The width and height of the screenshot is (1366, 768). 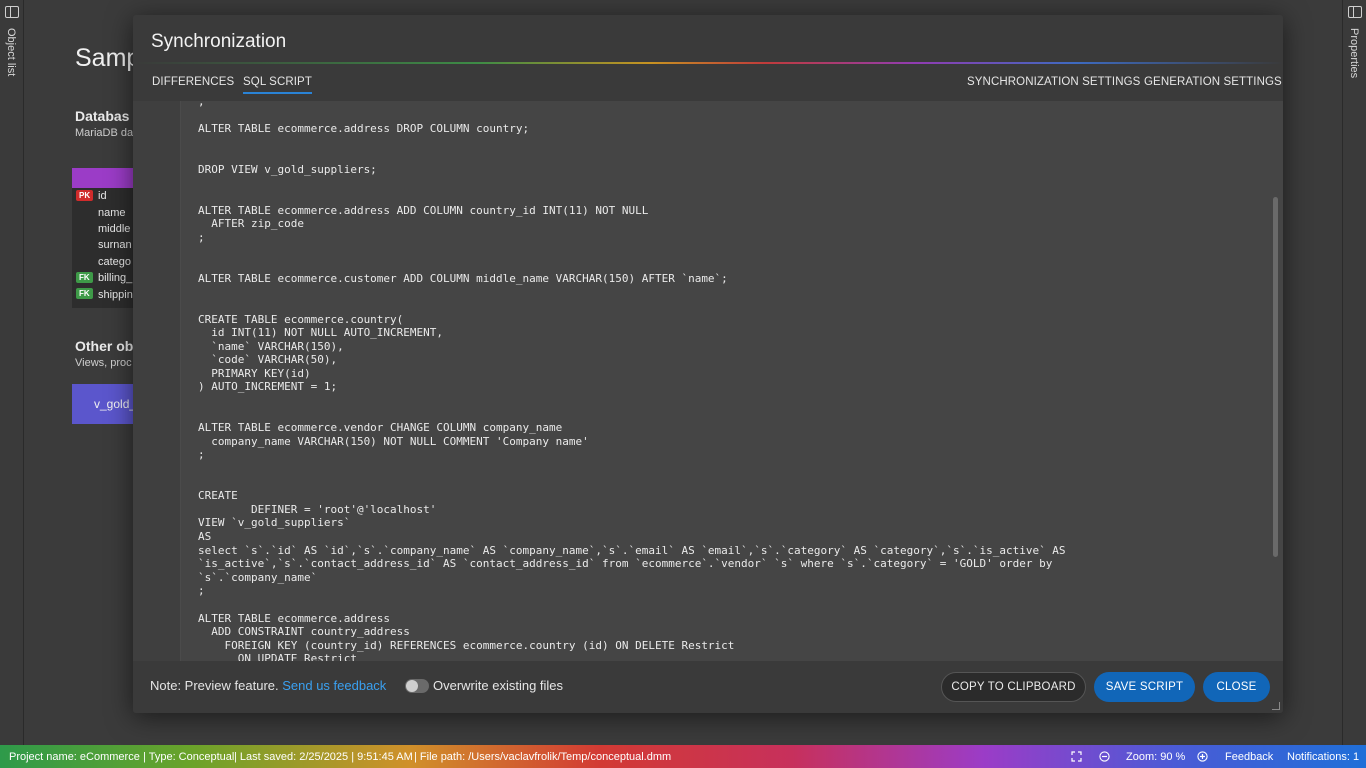 I want to click on entity-field-row: name, so click(x=107, y=212).